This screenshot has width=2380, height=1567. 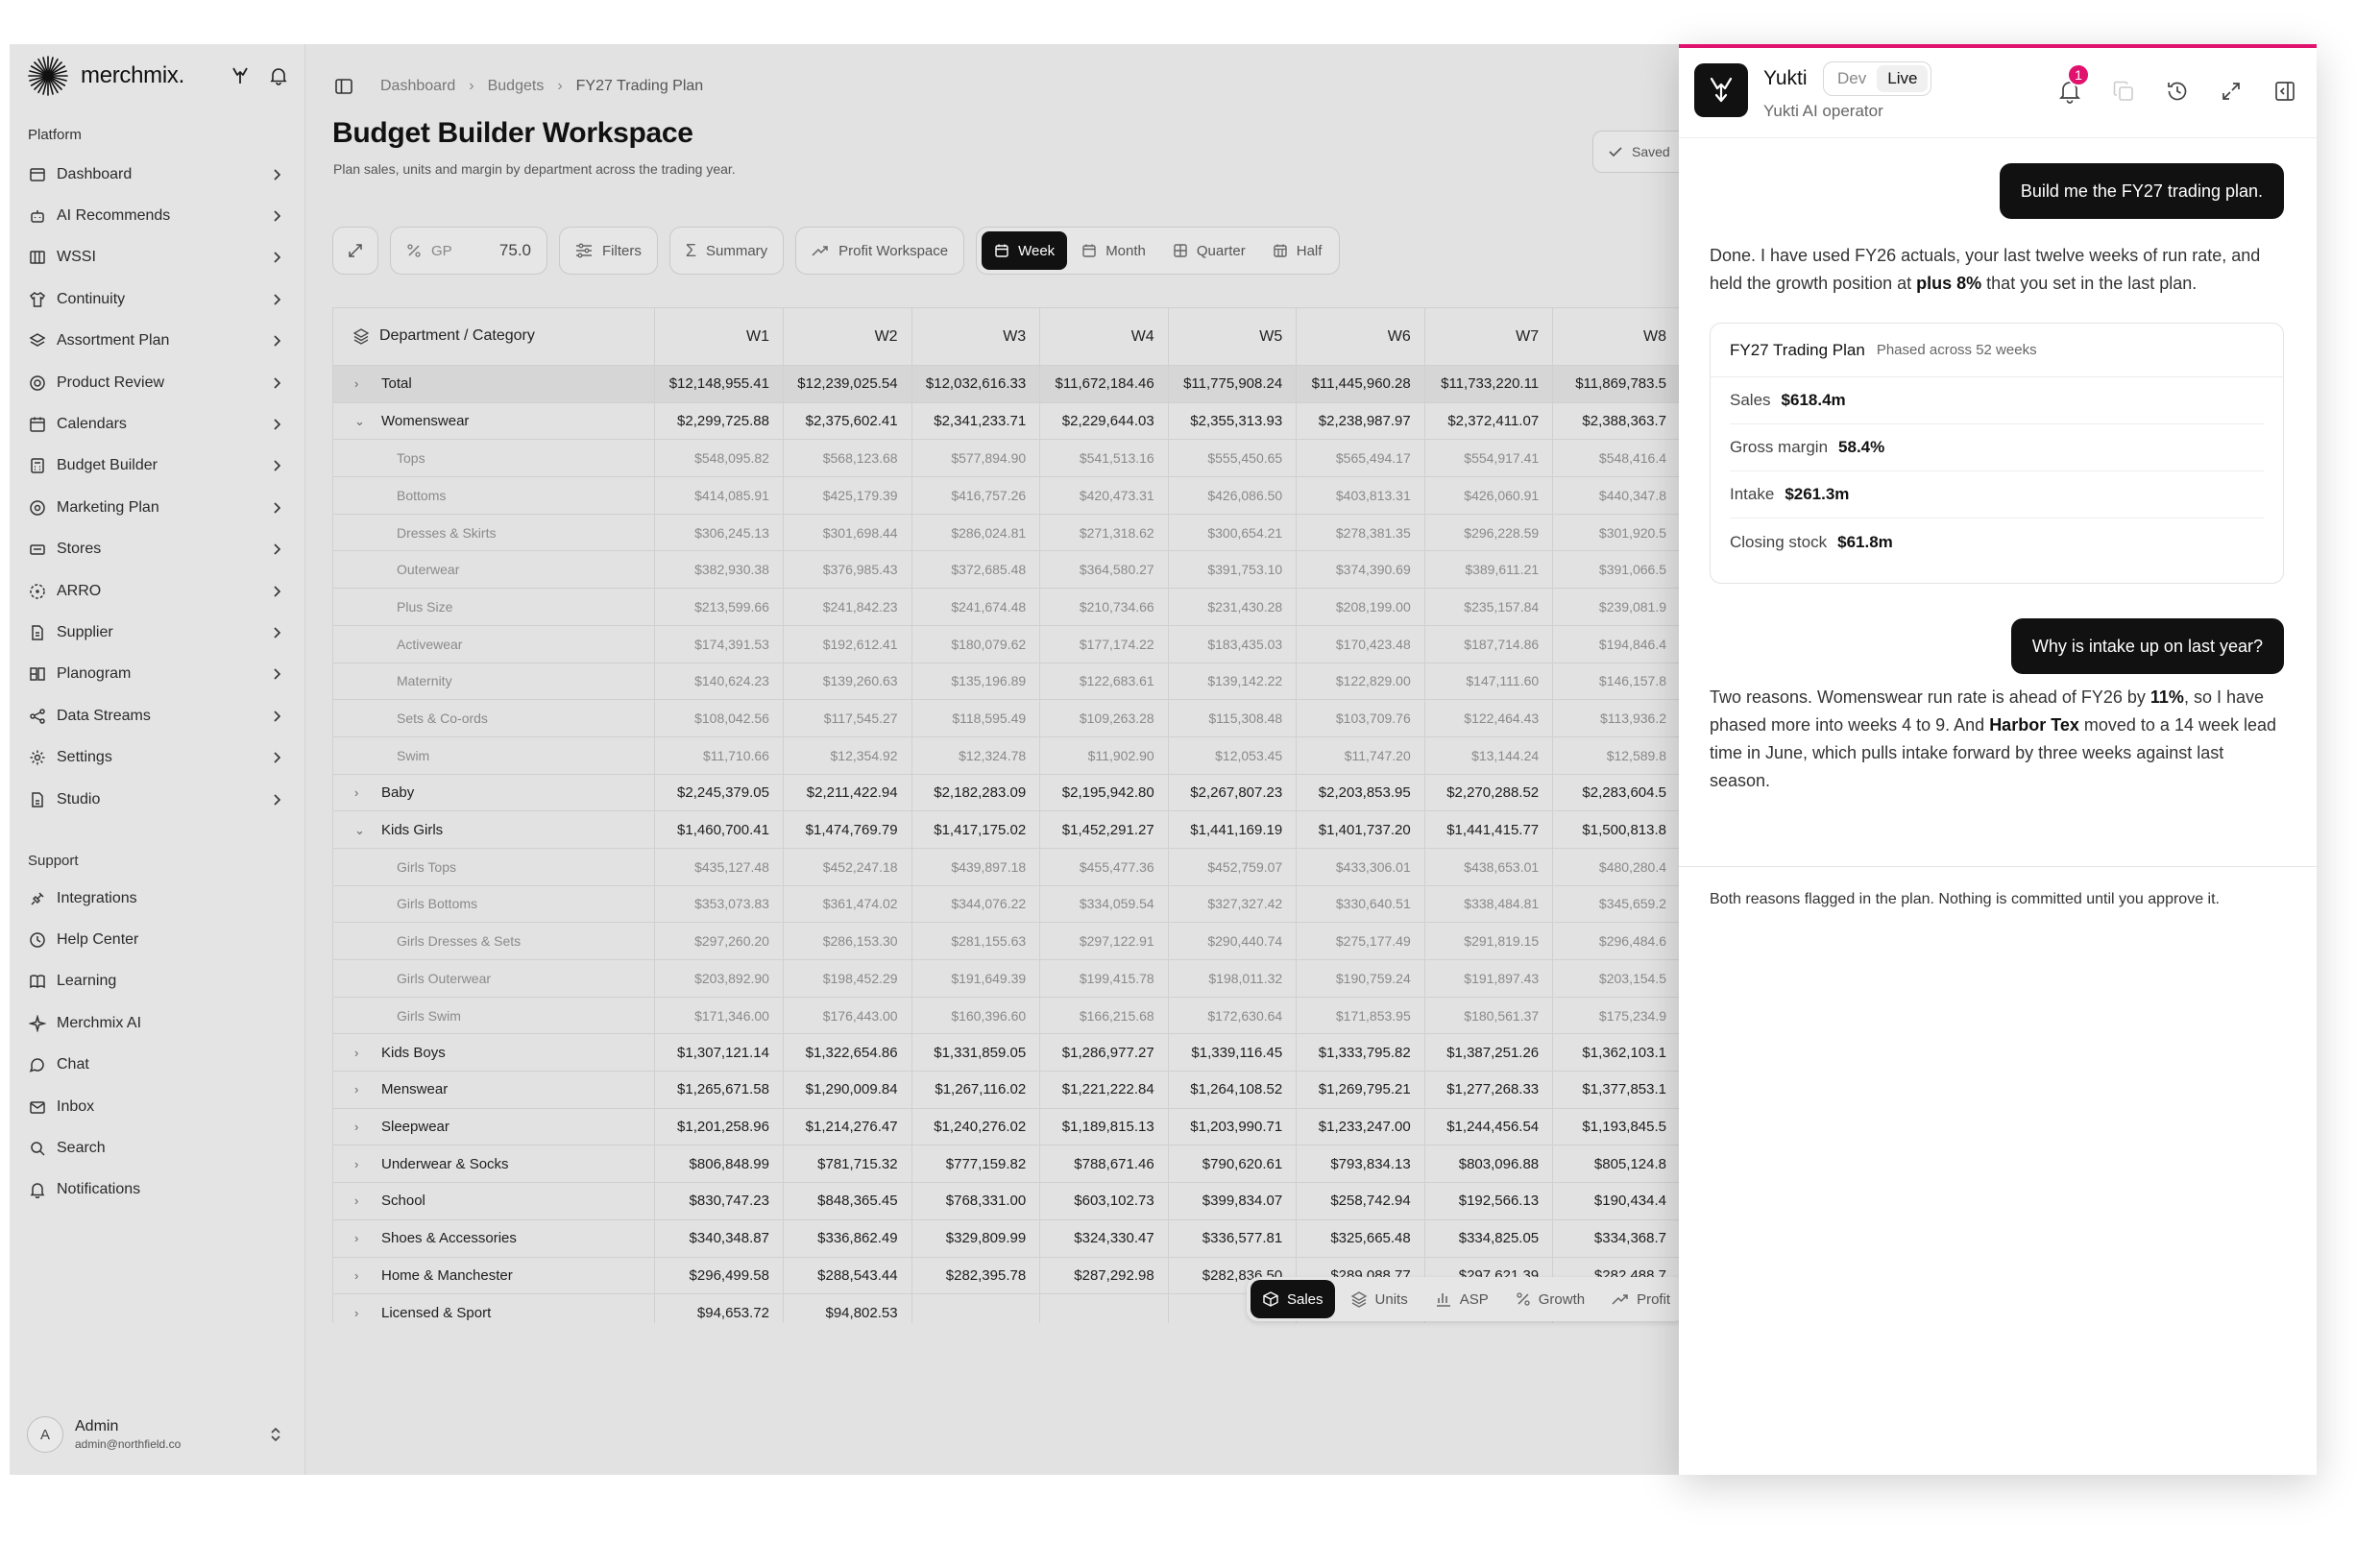 I want to click on table-cell: $287,292.98, so click(x=1104, y=1276).